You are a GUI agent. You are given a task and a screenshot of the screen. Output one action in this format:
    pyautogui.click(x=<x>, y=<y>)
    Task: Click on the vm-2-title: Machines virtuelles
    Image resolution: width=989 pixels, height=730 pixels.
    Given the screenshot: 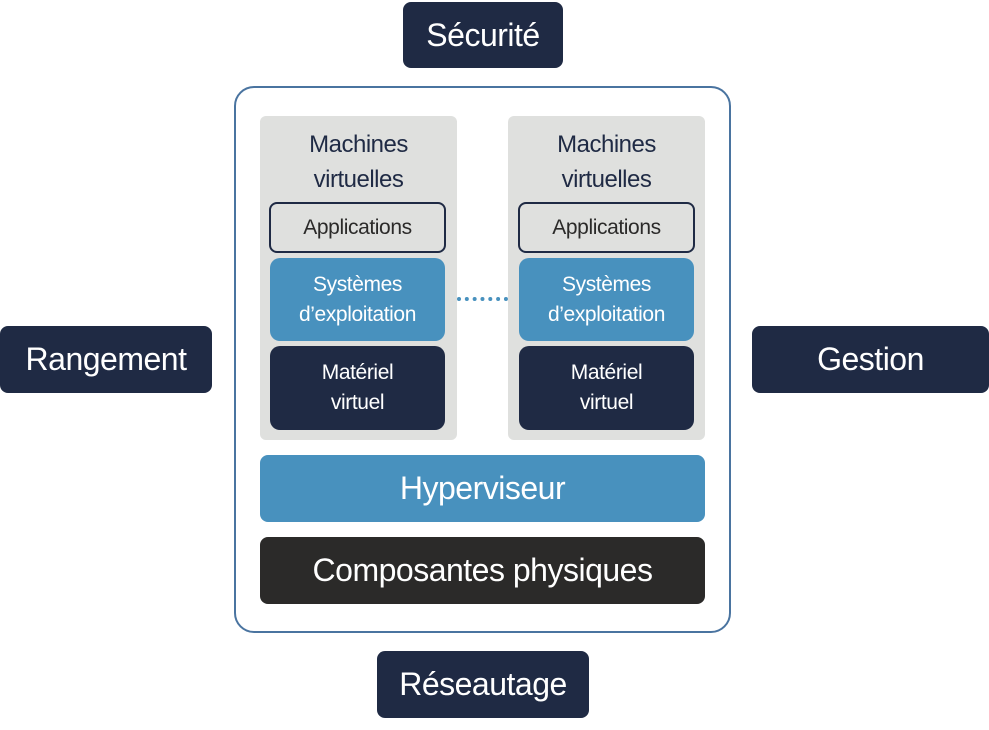 What is the action you would take?
    pyautogui.click(x=606, y=162)
    